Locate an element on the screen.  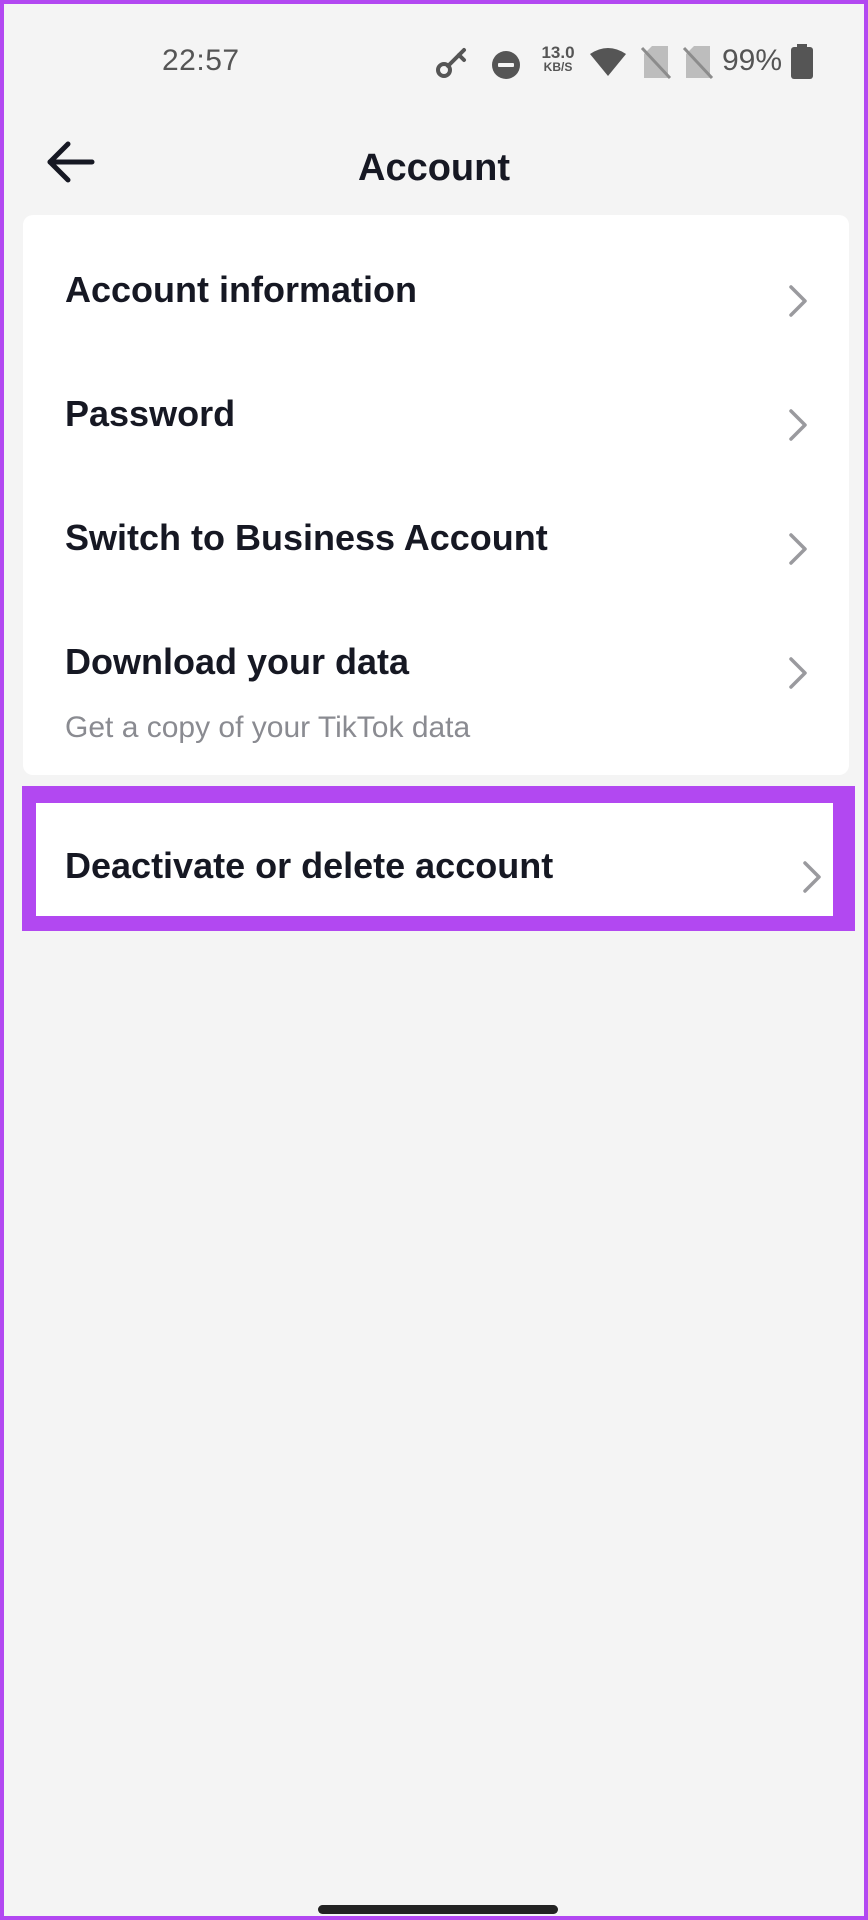
menu-item-deactivate-delete-account: Deactivate or delete account is located at coordinates (434, 859).